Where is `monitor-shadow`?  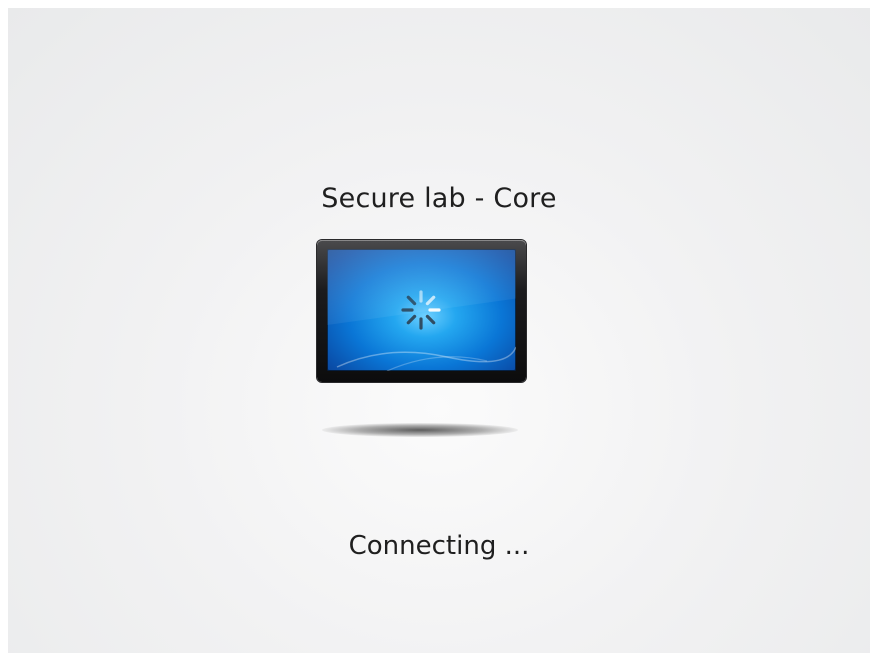
monitor-shadow is located at coordinates (420, 430).